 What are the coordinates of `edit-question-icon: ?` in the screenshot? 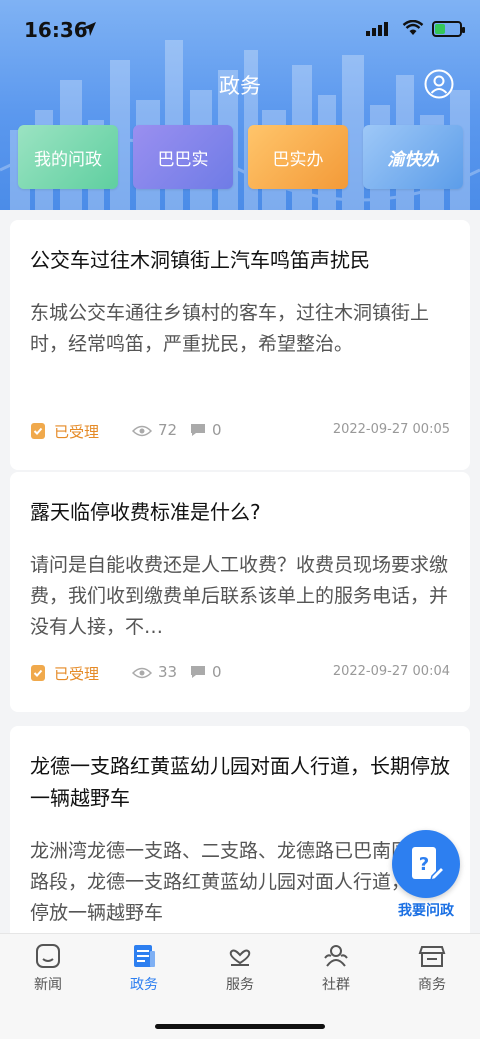 It's located at (429, 864).